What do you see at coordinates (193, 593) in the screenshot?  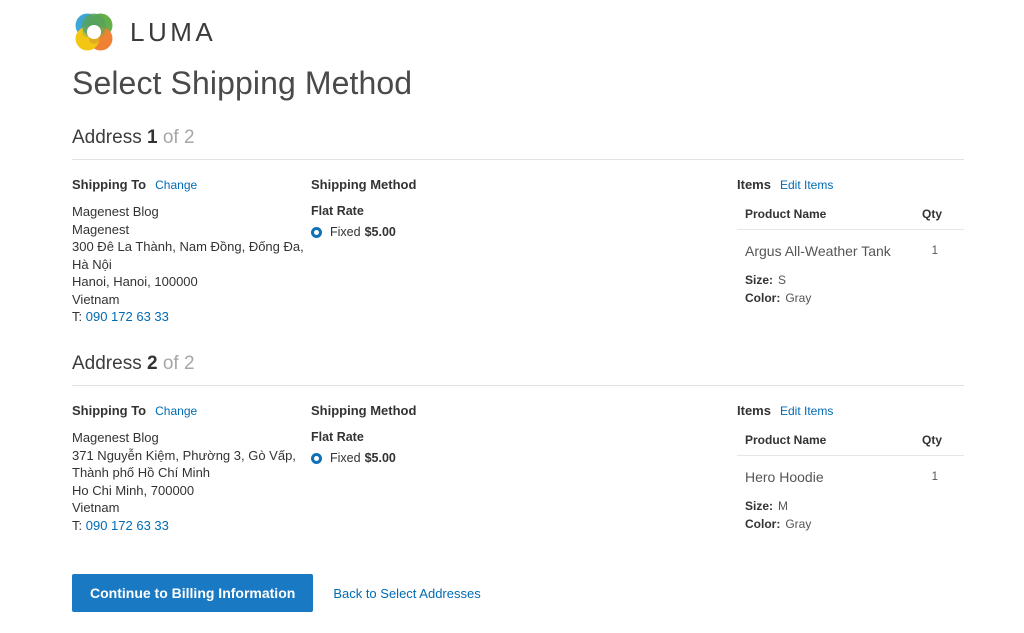 I see `continue-to-billing-button: Continue to Billing Information` at bounding box center [193, 593].